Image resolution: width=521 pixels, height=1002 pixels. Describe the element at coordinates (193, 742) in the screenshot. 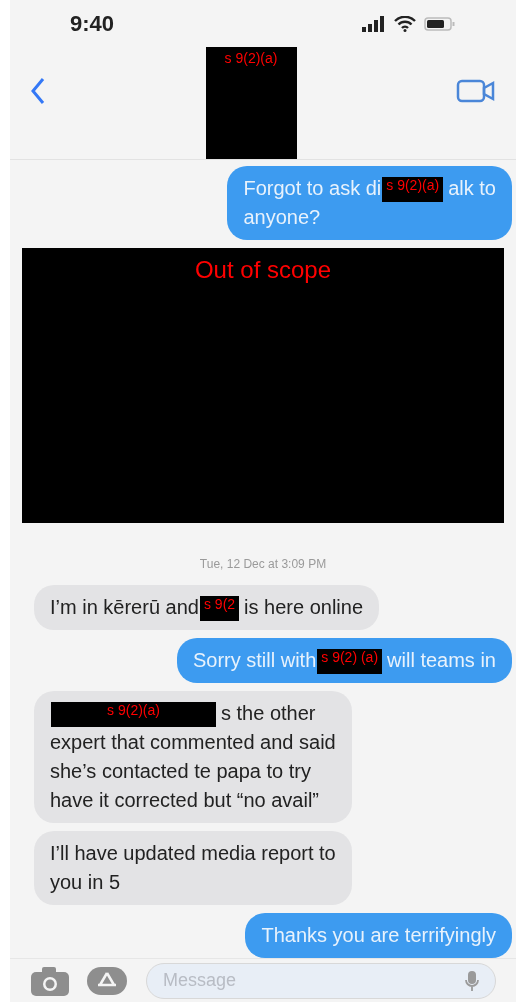

I see `message-text: expert that commented and said` at that location.